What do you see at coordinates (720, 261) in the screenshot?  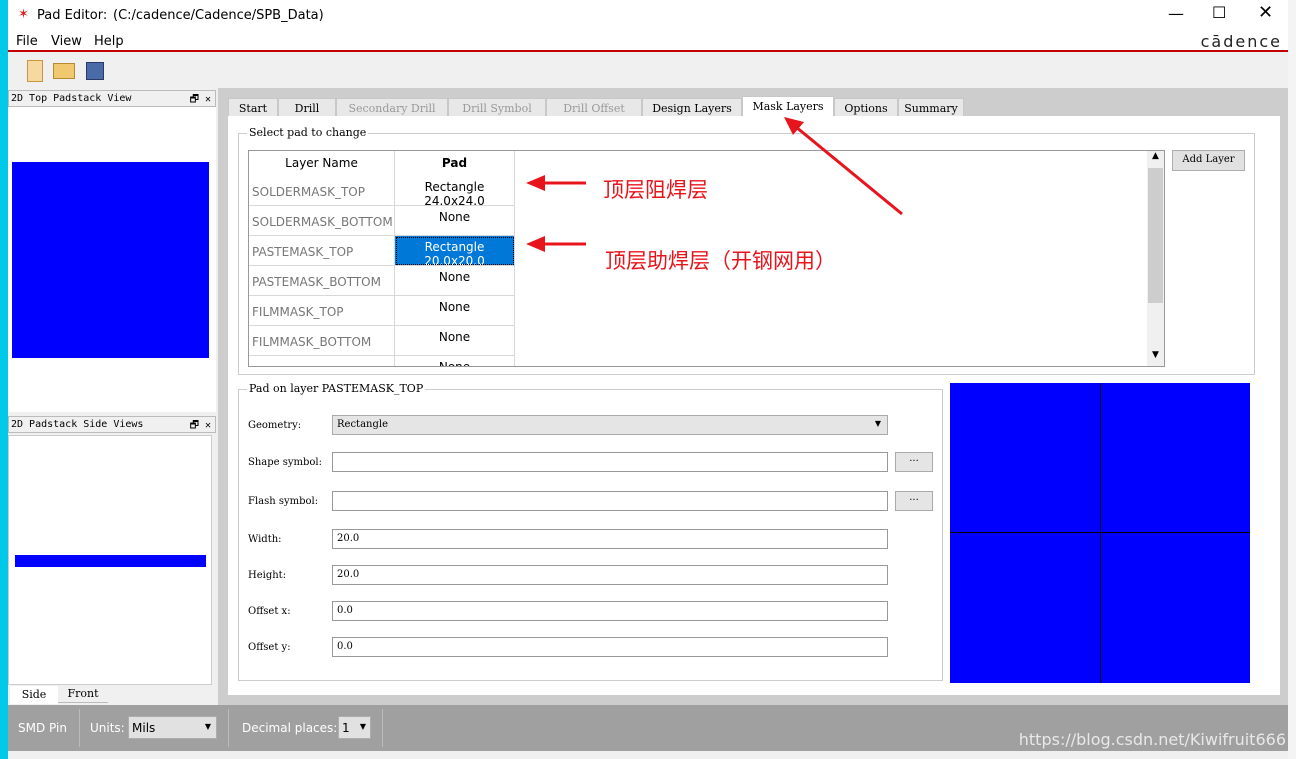 I see `annotation-pastemask: 顶层助焊层（开钢网用）` at bounding box center [720, 261].